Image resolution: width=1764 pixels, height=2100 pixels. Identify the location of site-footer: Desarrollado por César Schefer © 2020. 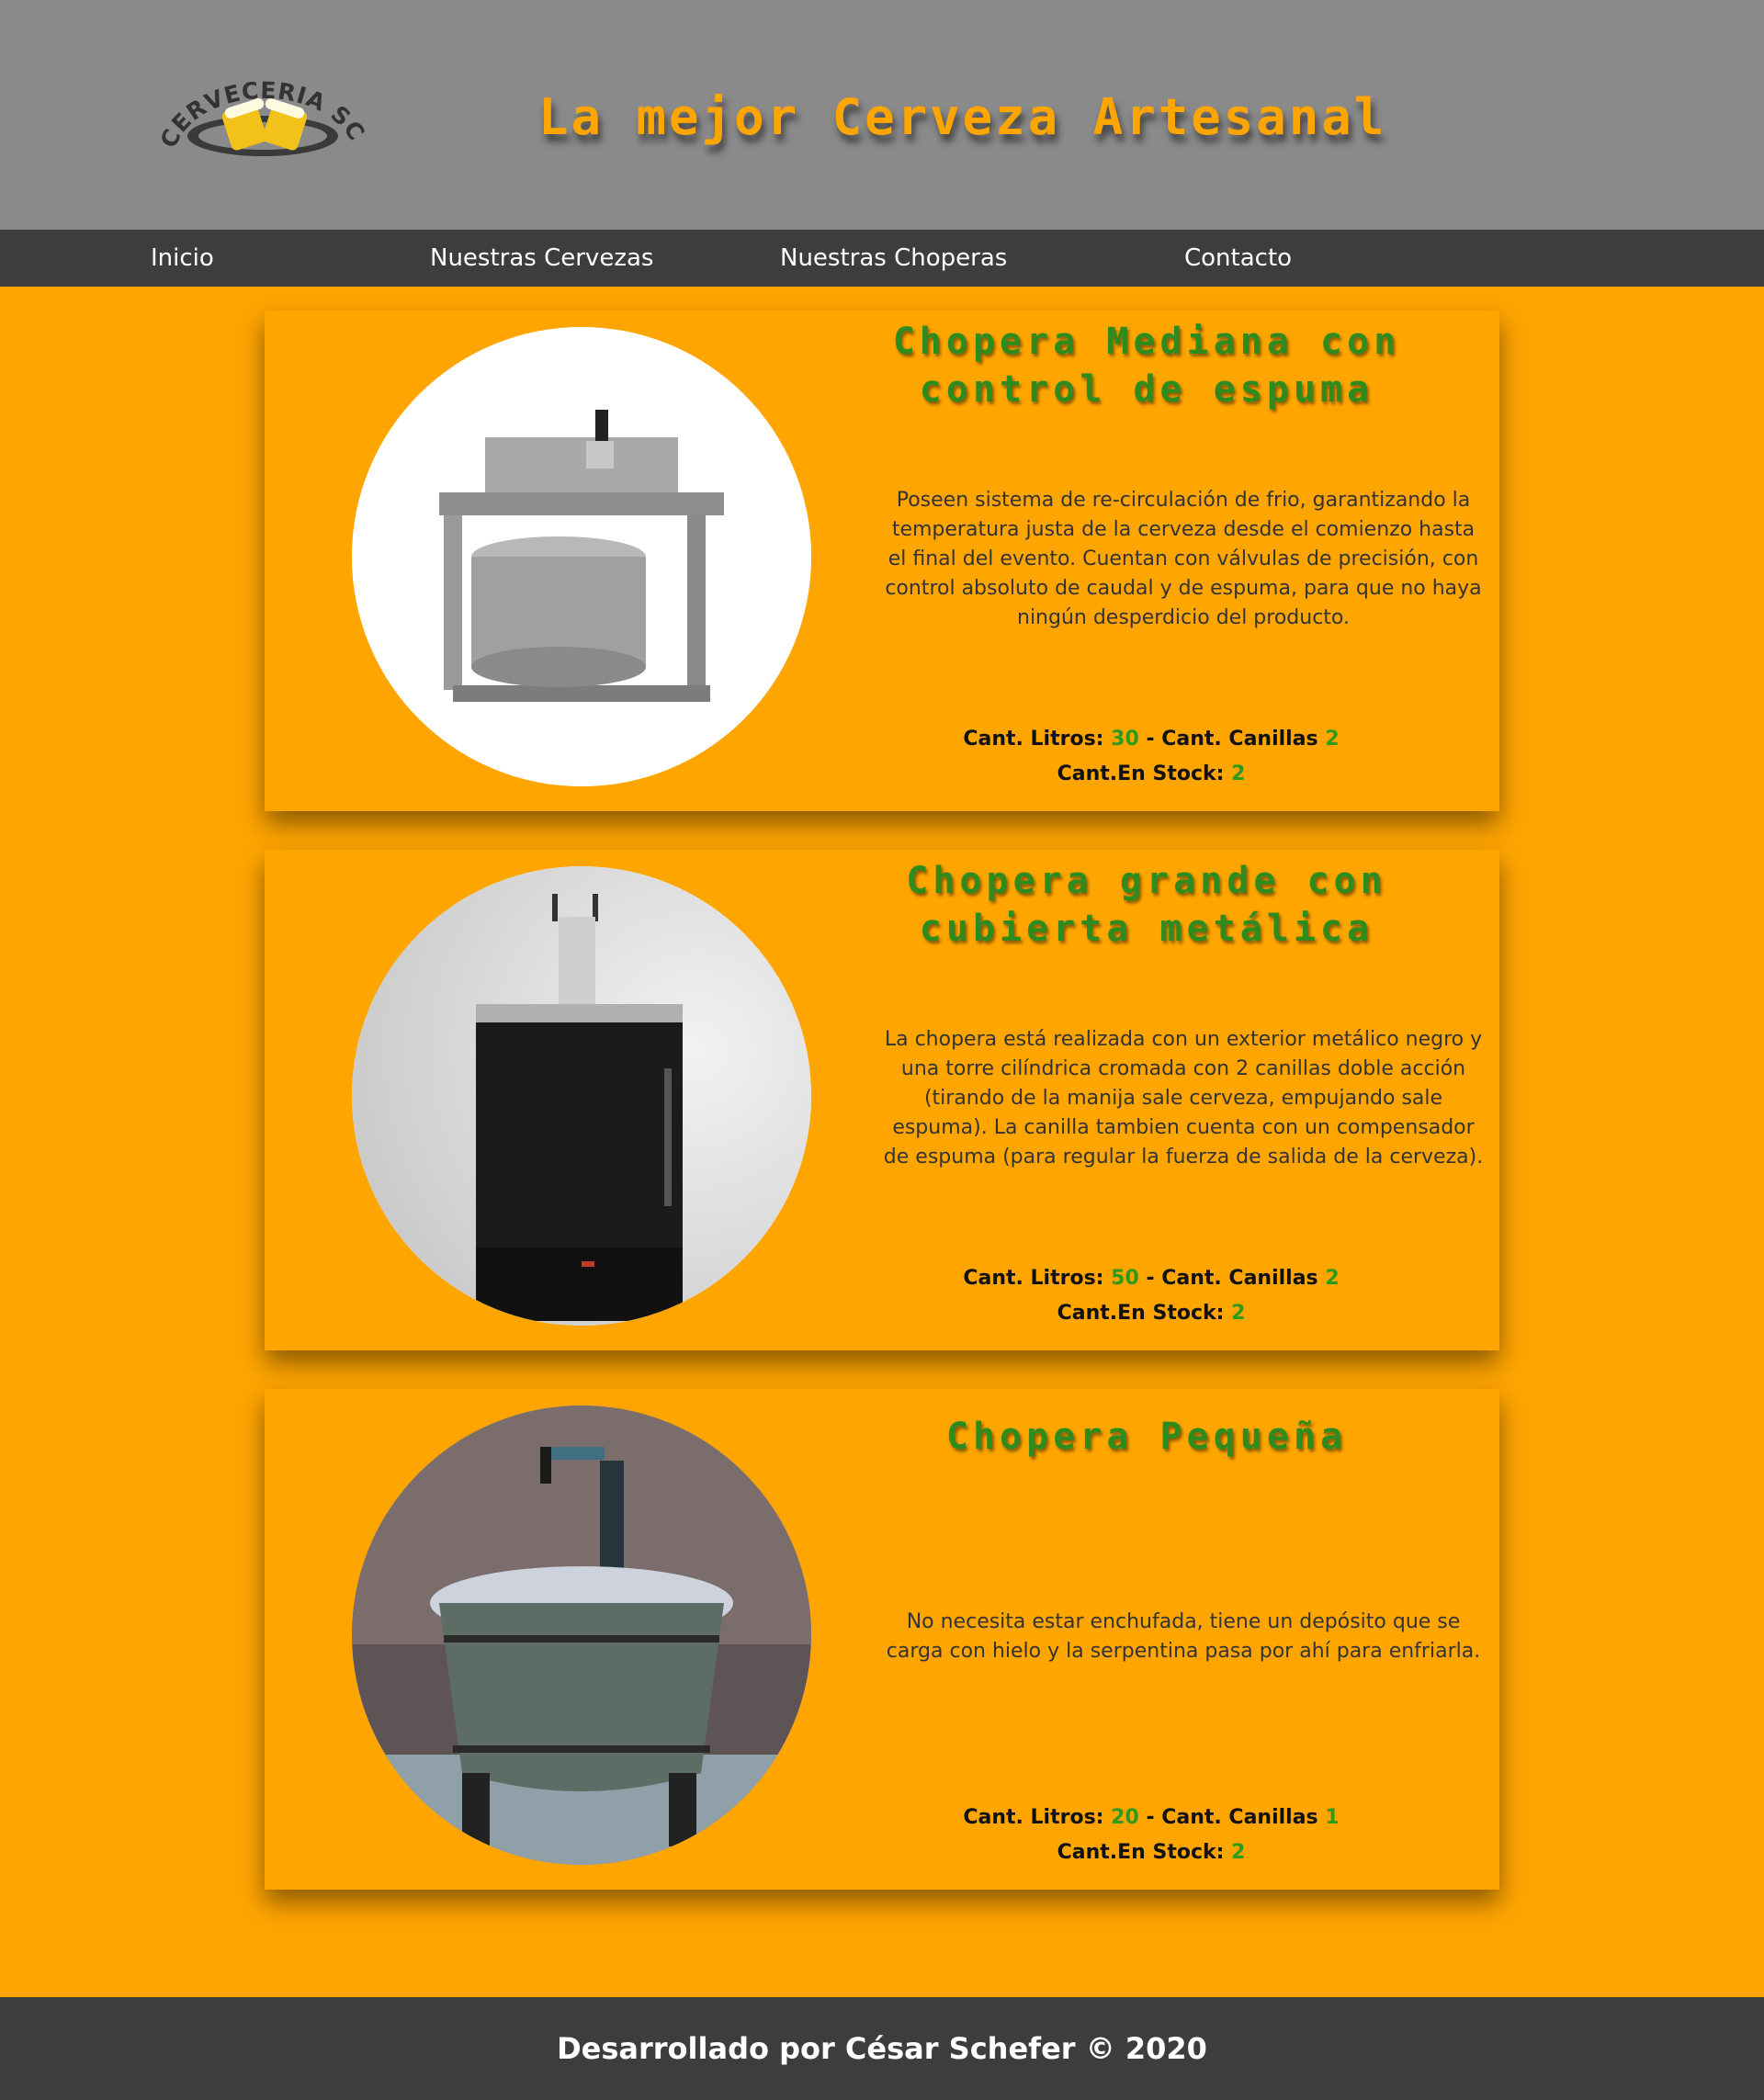
(882, 2048).